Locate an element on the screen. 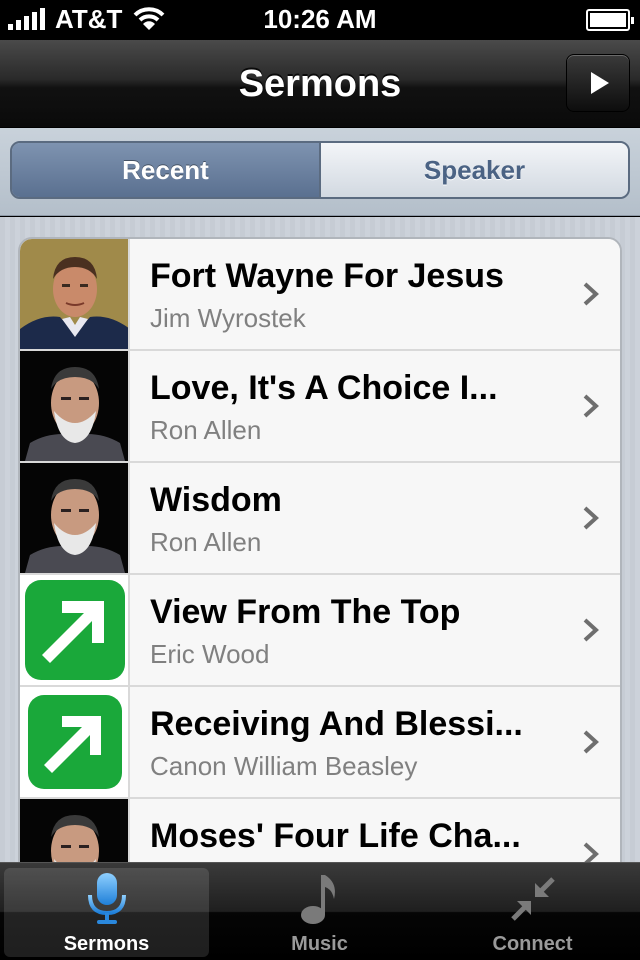 The image size is (640, 960). sermon-row: Wisdom Ron Allen is located at coordinates (320, 519).